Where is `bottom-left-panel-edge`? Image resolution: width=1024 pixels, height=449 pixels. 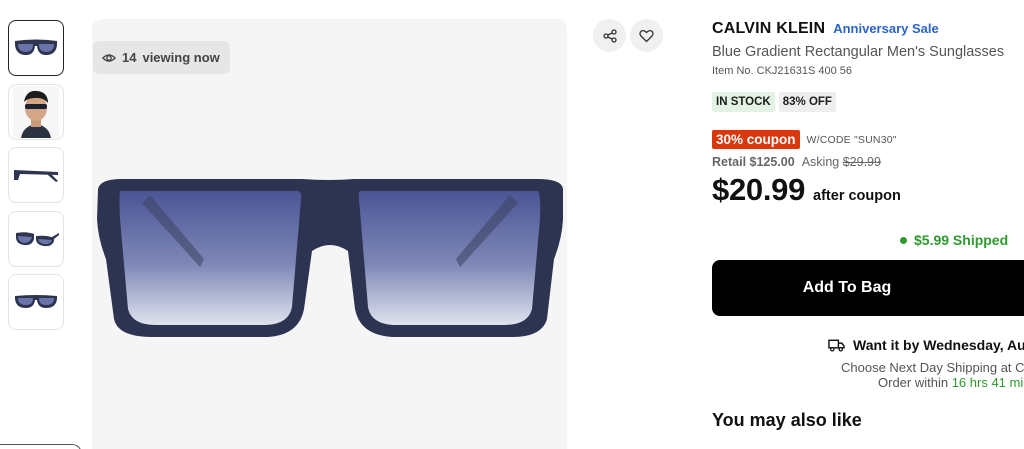
bottom-left-panel-edge is located at coordinates (41, 446).